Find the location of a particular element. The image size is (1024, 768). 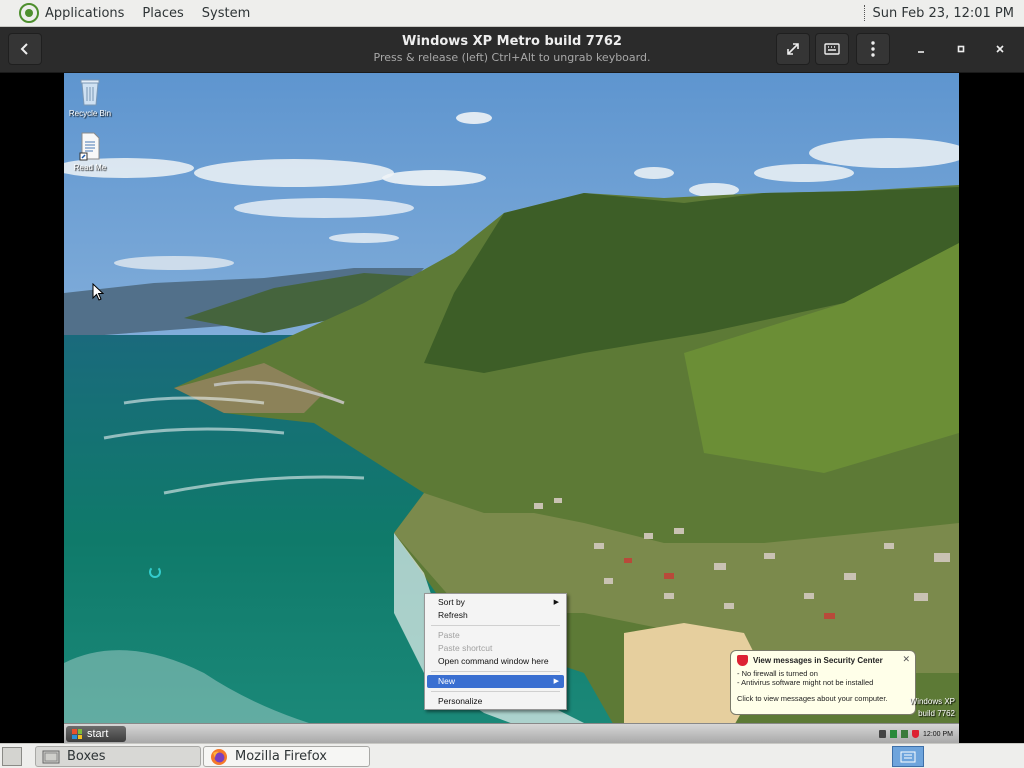

minimize-icon is located at coordinates (921, 52).